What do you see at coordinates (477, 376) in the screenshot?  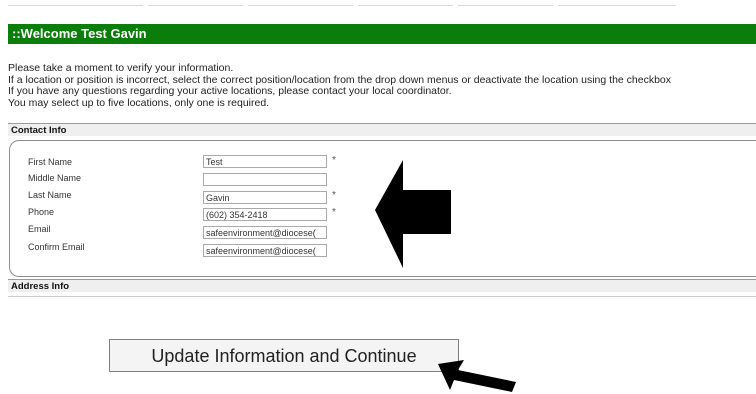 I see `pointer-arrow-icon` at bounding box center [477, 376].